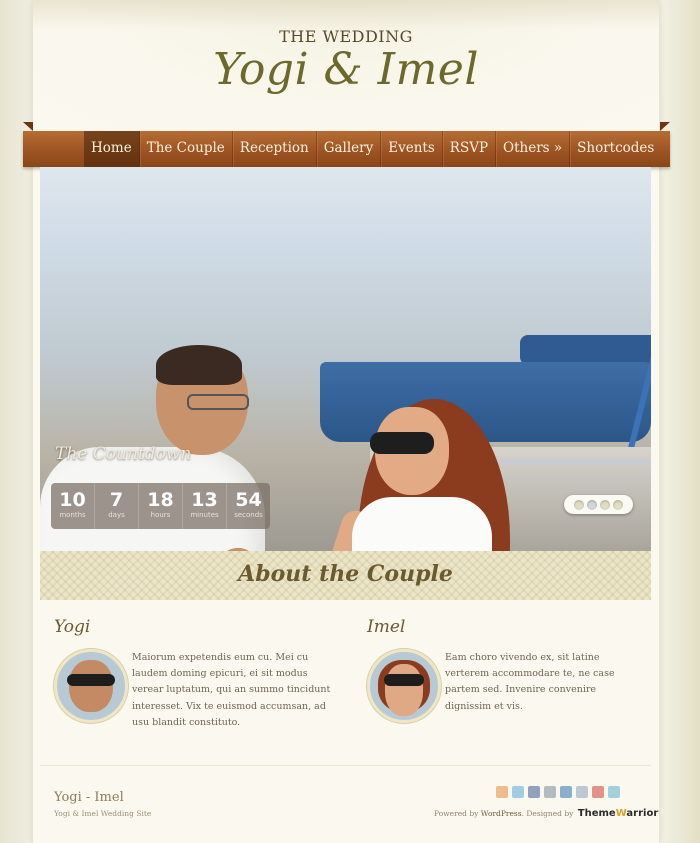 The image size is (700, 843). I want to click on themewarrior-logo: ThemeWarrior, so click(618, 813).